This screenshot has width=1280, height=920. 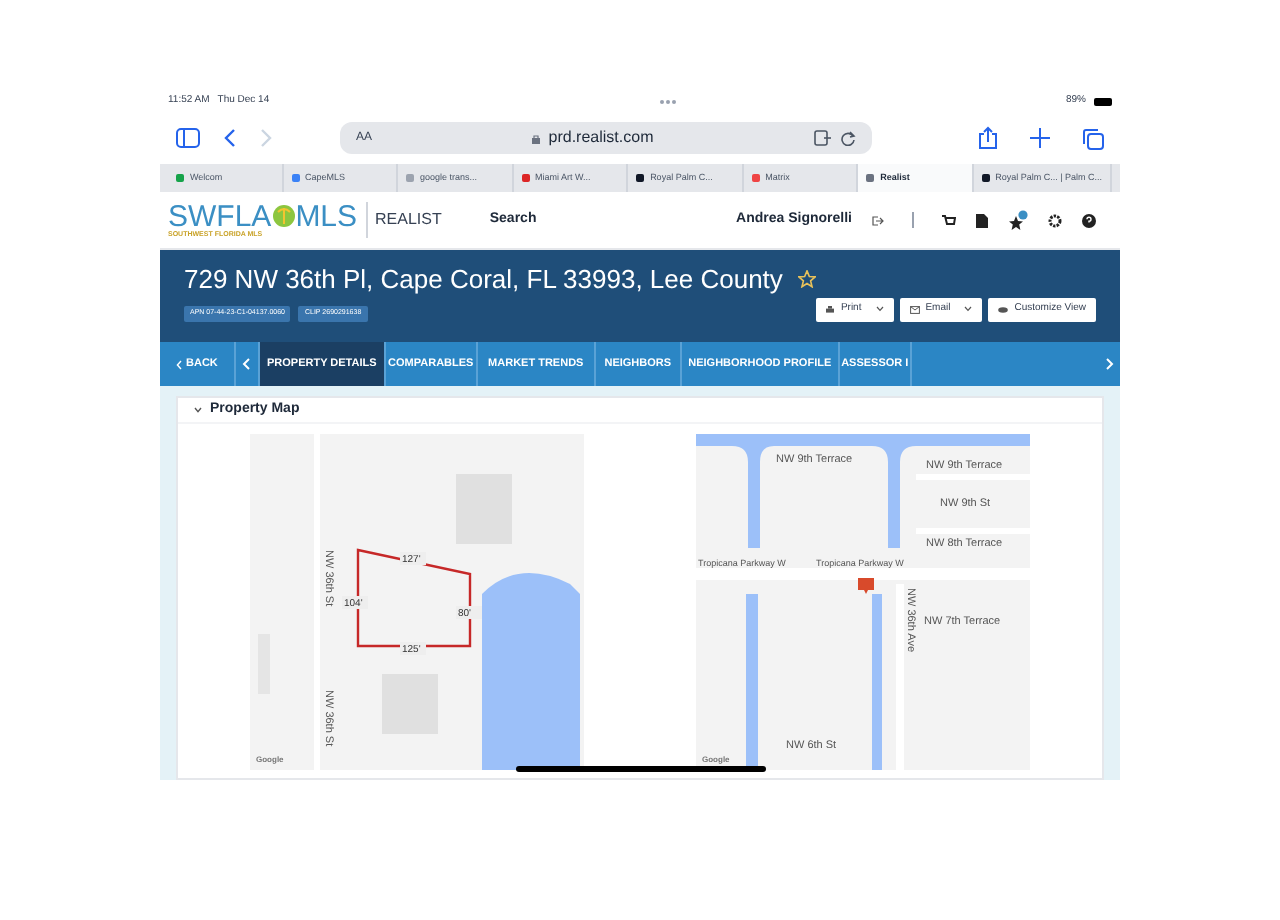 I want to click on palm-globe-icon, so click(x=283, y=216).